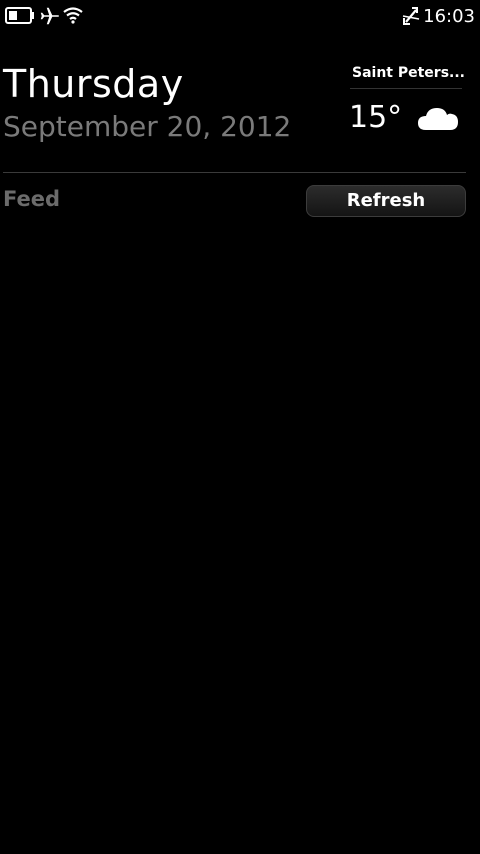 The height and width of the screenshot is (854, 480). Describe the element at coordinates (438, 119) in the screenshot. I see `cloud-icon` at that location.